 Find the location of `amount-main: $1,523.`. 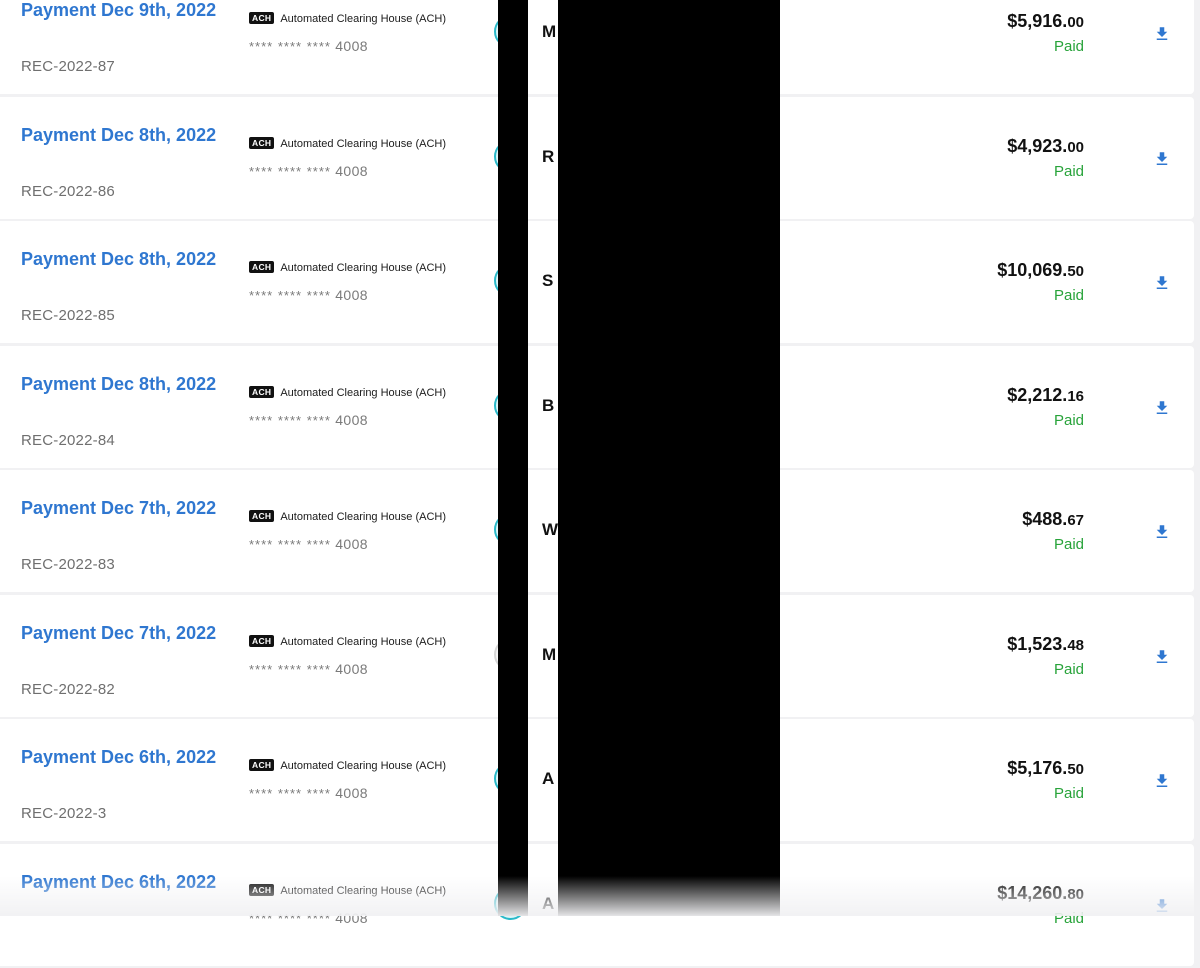

amount-main: $1,523. is located at coordinates (1037, 643).